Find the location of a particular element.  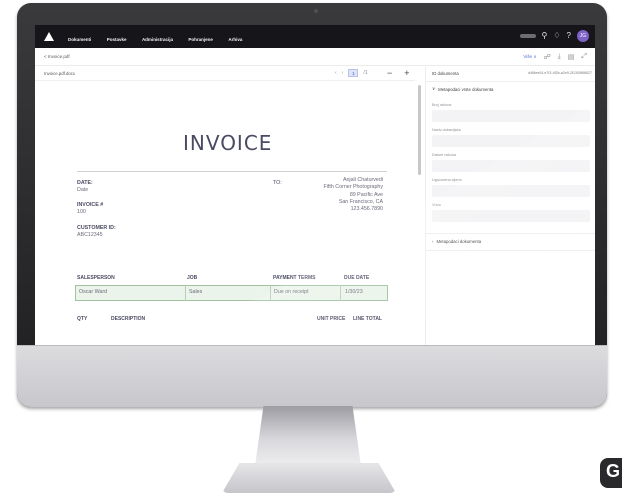

monitor-stand-neck is located at coordinates (308, 436).